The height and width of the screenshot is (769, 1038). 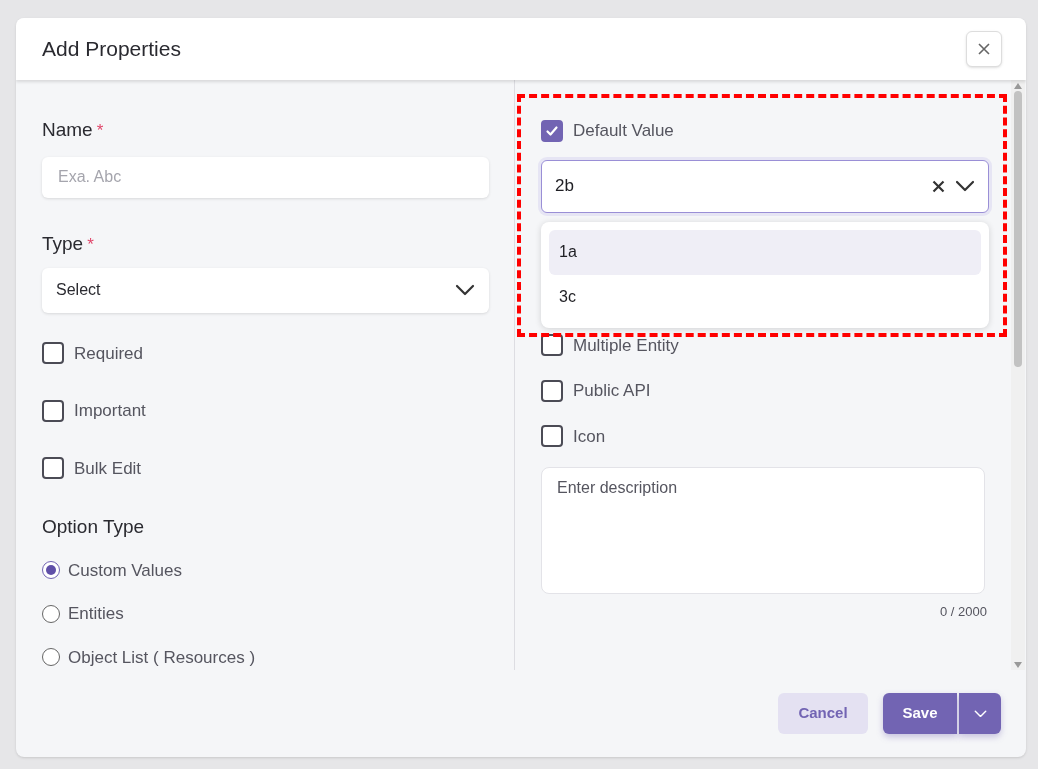 What do you see at coordinates (920, 713) in the screenshot?
I see `save-button: Save` at bounding box center [920, 713].